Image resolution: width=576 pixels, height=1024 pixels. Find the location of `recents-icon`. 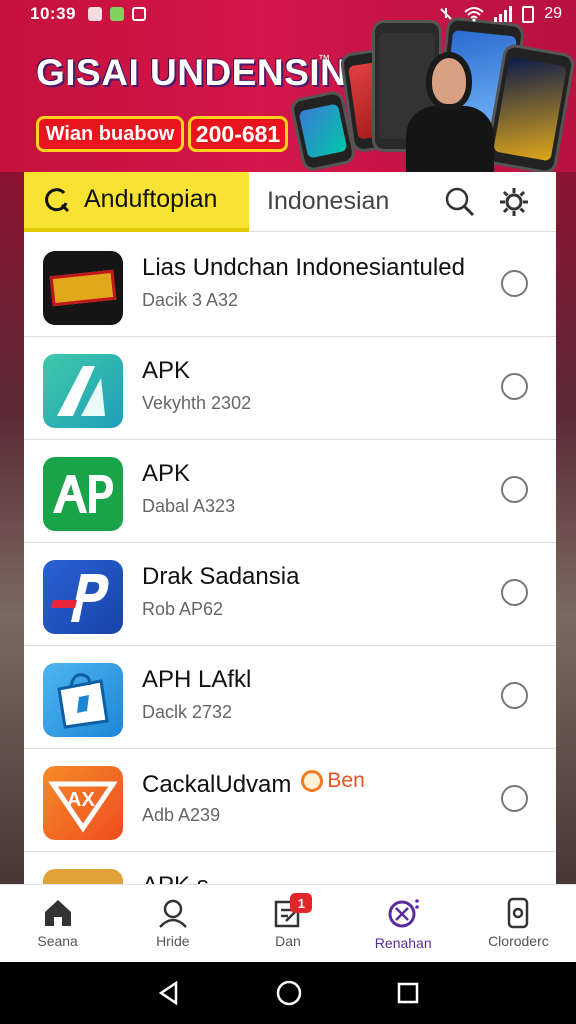

recents-icon is located at coordinates (408, 993).